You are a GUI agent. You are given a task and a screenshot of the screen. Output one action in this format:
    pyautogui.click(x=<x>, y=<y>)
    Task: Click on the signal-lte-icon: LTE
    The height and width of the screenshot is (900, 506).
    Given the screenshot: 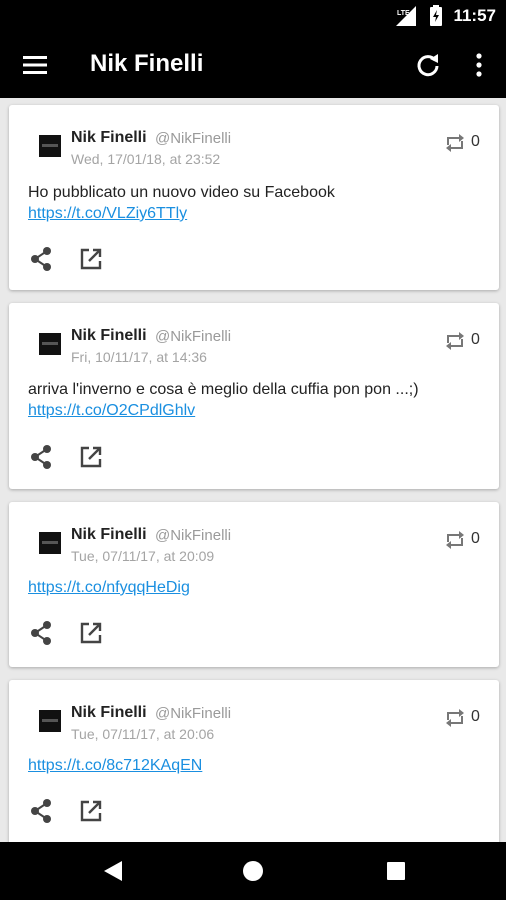 What is the action you would take?
    pyautogui.click(x=406, y=16)
    